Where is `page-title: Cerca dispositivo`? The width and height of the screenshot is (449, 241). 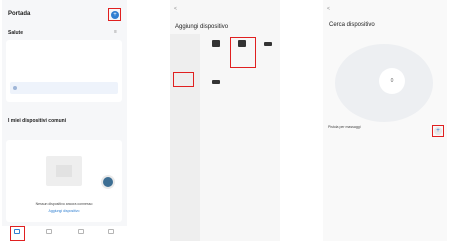 page-title: Cerca dispositivo is located at coordinates (352, 25).